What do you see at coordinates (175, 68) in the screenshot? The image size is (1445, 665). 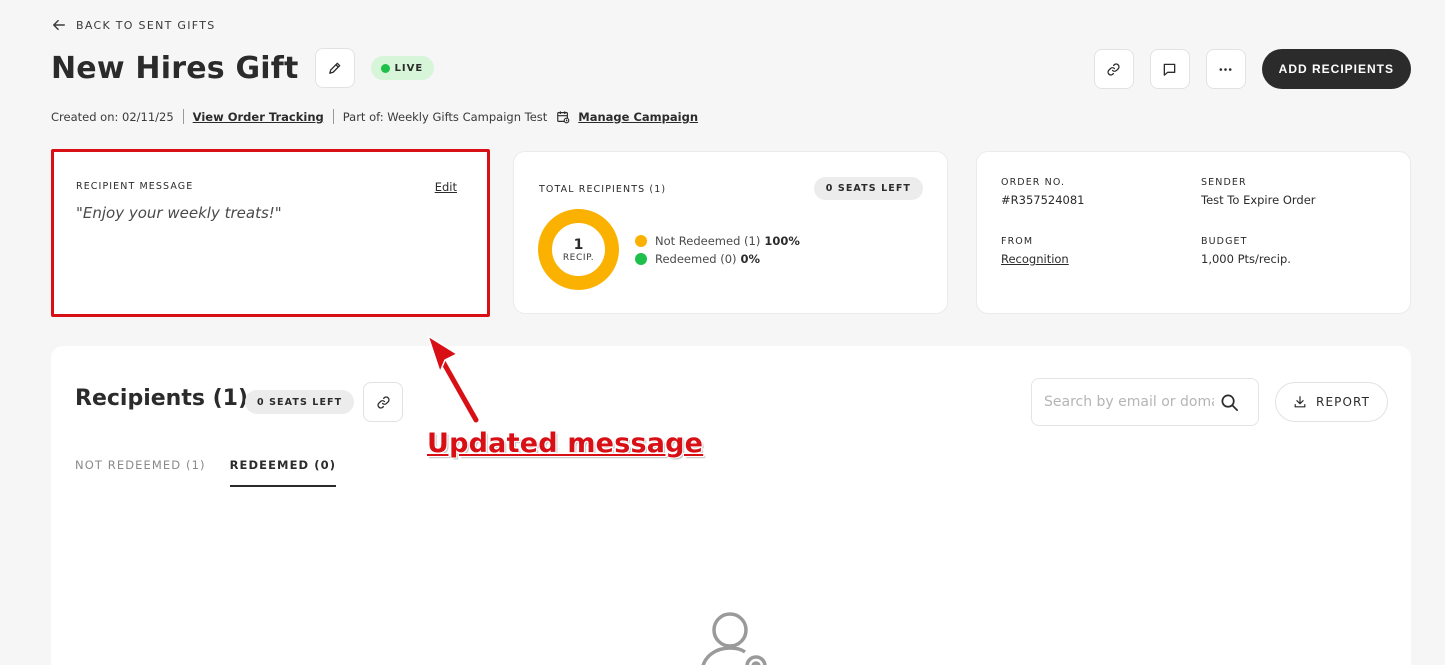 I see `page-title: New Hires Gift` at bounding box center [175, 68].